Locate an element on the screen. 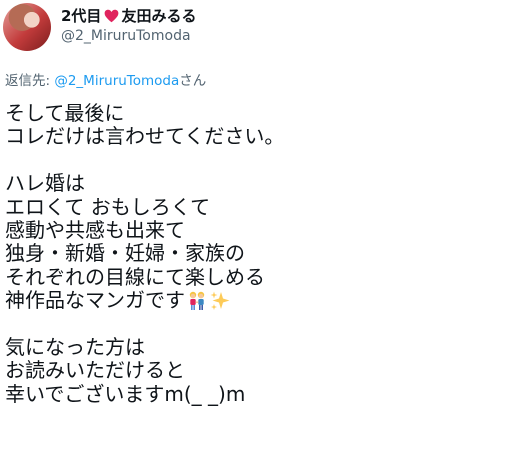  display-name-part1: 2代目 is located at coordinates (81, 16).